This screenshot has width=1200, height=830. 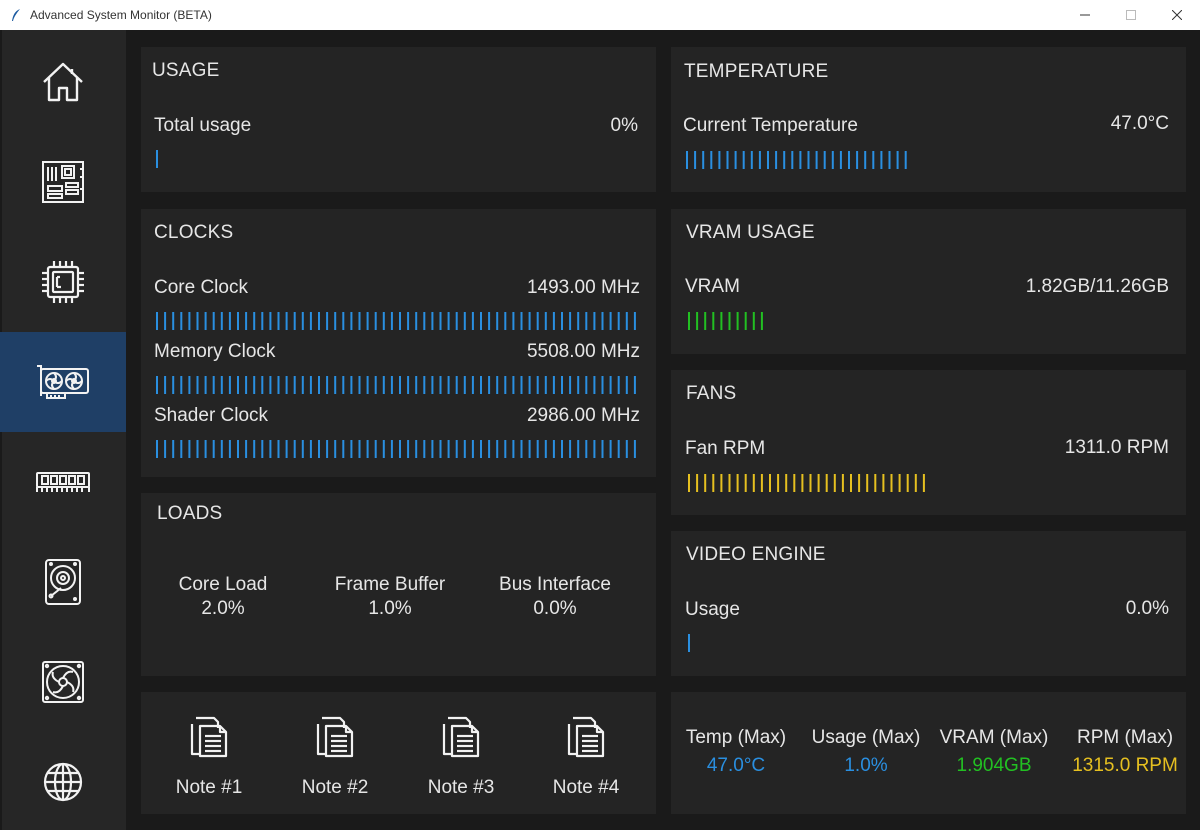 I want to click on nav-fans, so click(x=63, y=682).